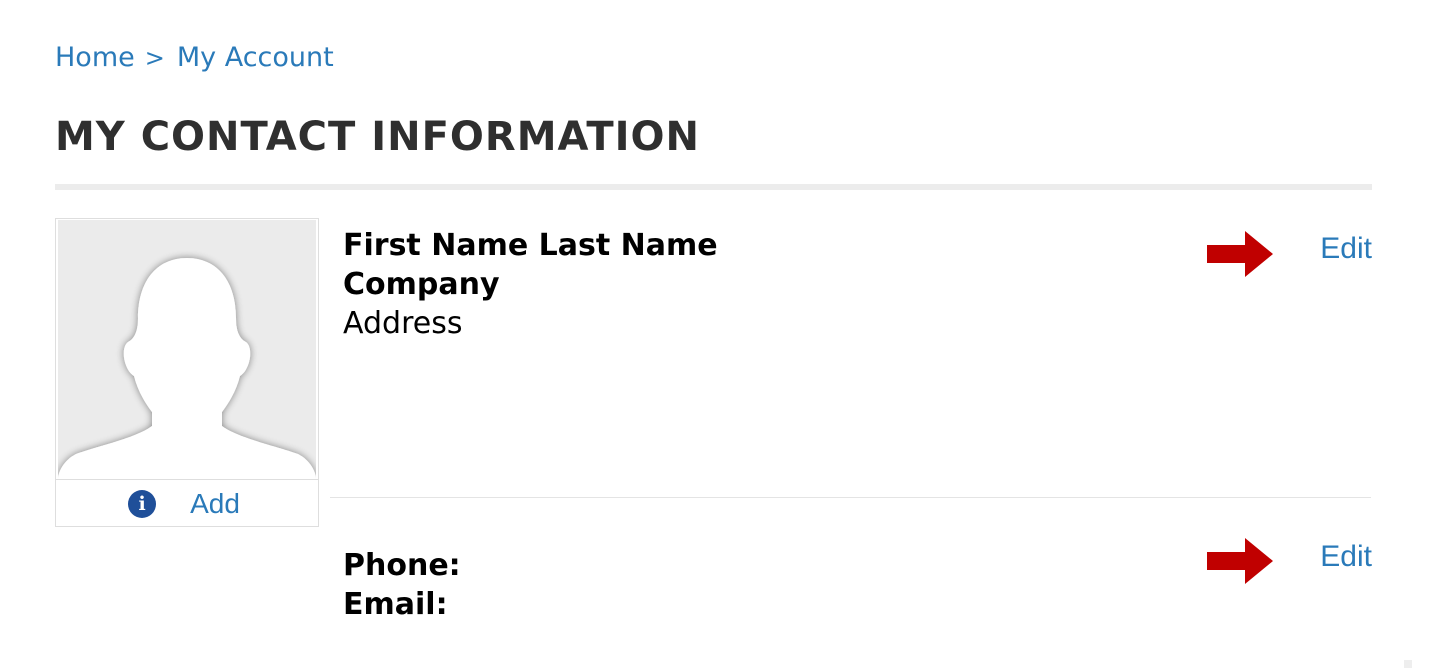 The width and height of the screenshot is (1436, 672). I want to click on breadcrumb: Home > My Account, so click(194, 57).